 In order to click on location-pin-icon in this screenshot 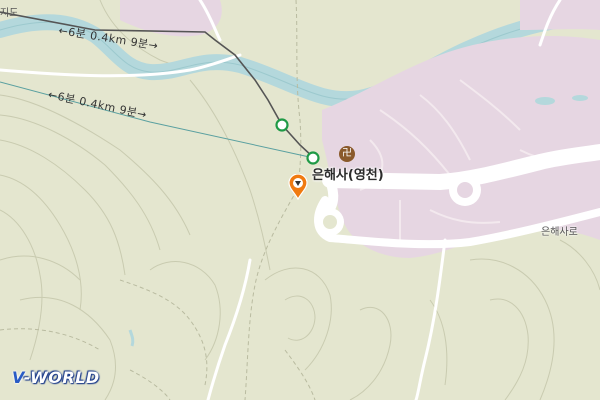, I will do `click(298, 187)`.